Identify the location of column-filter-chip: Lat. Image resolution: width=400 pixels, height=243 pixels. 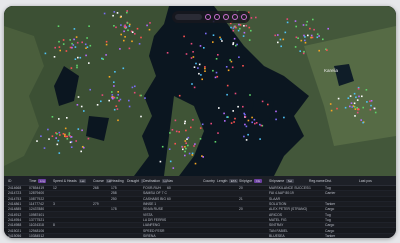
(82, 180).